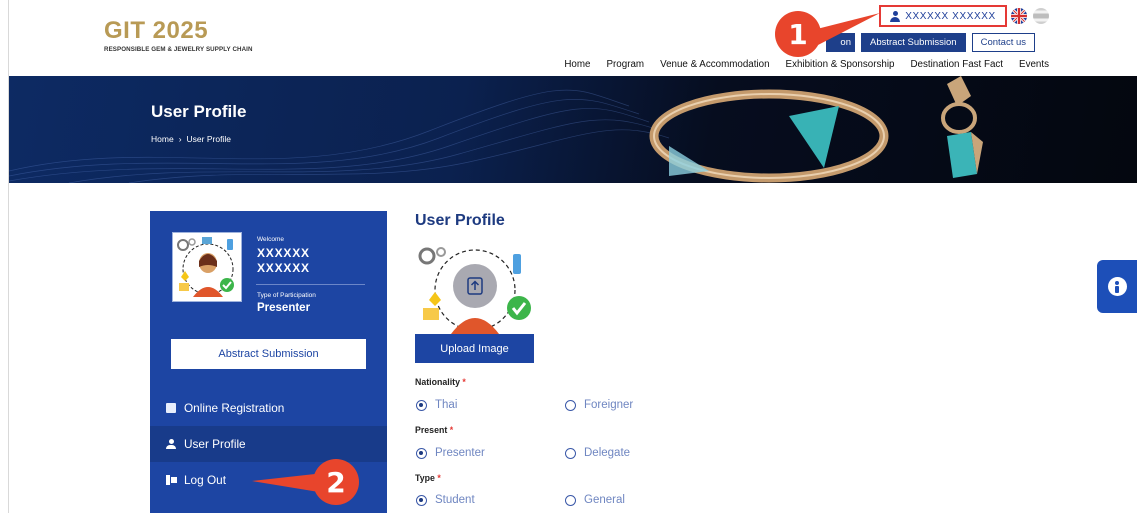 This screenshot has height=513, width=1137. I want to click on annotation-badge-2: 2, so click(336, 482).